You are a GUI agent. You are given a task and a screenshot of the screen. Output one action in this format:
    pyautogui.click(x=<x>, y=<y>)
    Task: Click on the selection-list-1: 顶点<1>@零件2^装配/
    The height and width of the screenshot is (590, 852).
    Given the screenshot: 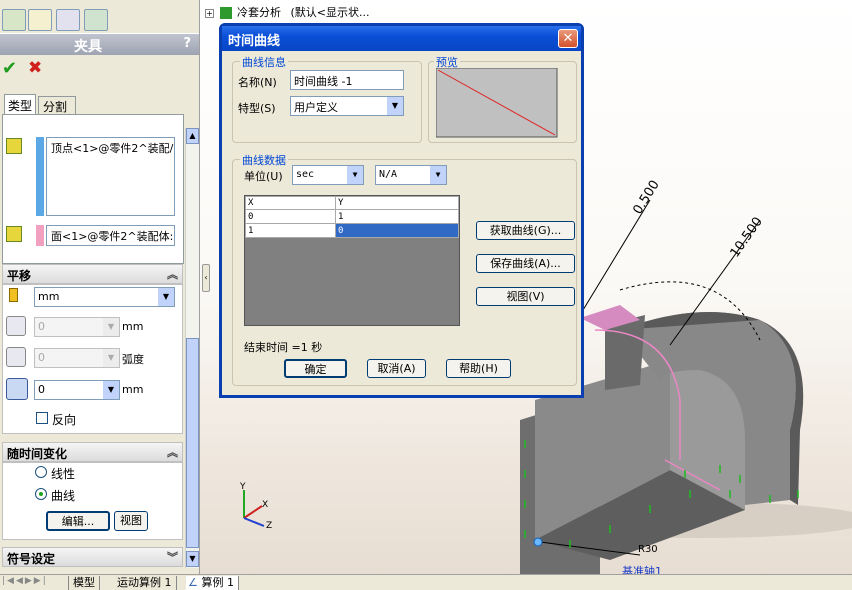 What is the action you would take?
    pyautogui.click(x=110, y=176)
    